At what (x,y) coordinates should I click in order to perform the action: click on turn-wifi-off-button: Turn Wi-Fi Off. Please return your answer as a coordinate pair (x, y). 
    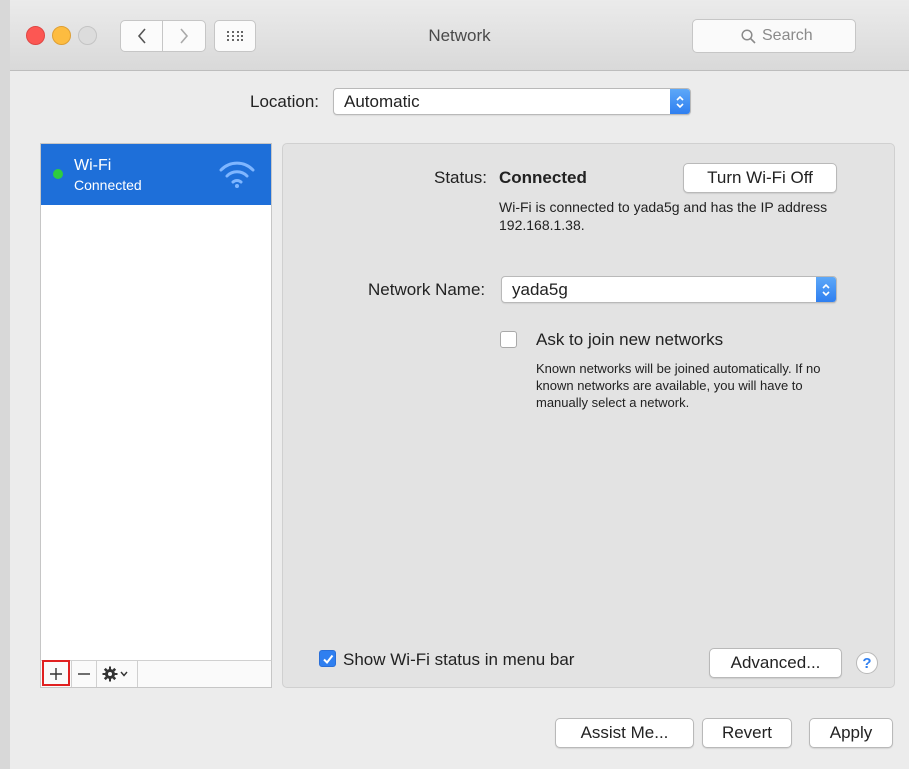
    Looking at the image, I should click on (760, 178).